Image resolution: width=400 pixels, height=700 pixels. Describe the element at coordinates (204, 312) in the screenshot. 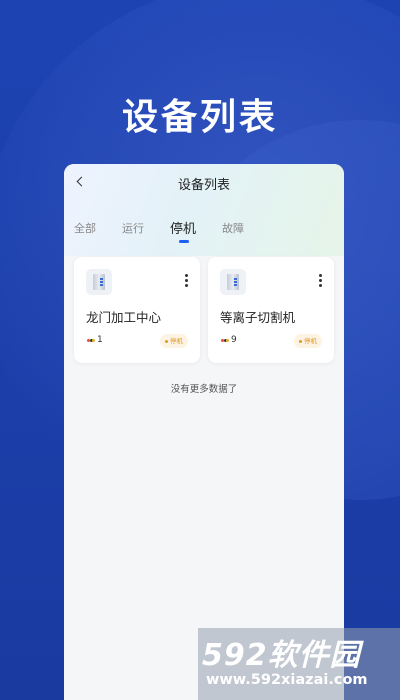

I see `device-grid: 龙门加工中心 1 停机 等离子切割机 9 停机` at that location.